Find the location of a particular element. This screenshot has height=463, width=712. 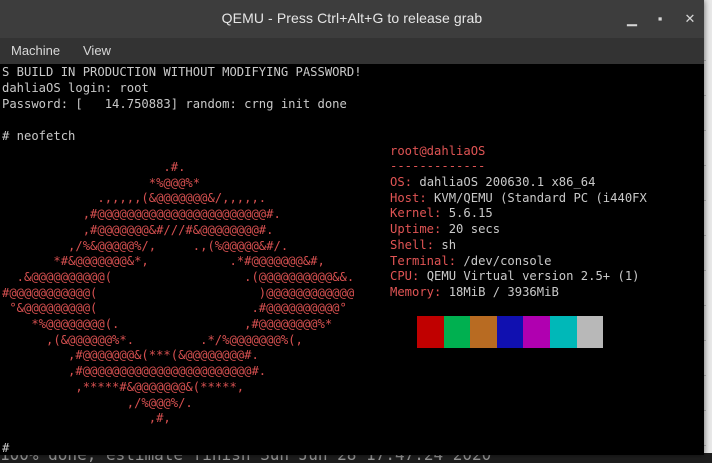

info-key: CPU is located at coordinates (401, 276).